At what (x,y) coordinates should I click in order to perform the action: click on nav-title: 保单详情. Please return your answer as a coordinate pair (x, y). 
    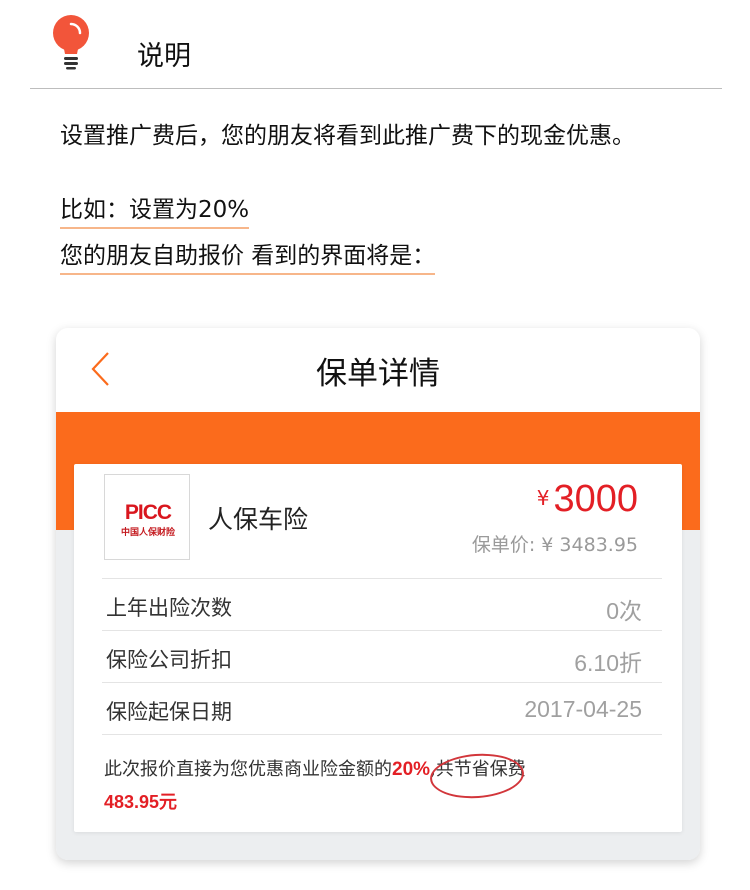
    Looking at the image, I should click on (378, 374).